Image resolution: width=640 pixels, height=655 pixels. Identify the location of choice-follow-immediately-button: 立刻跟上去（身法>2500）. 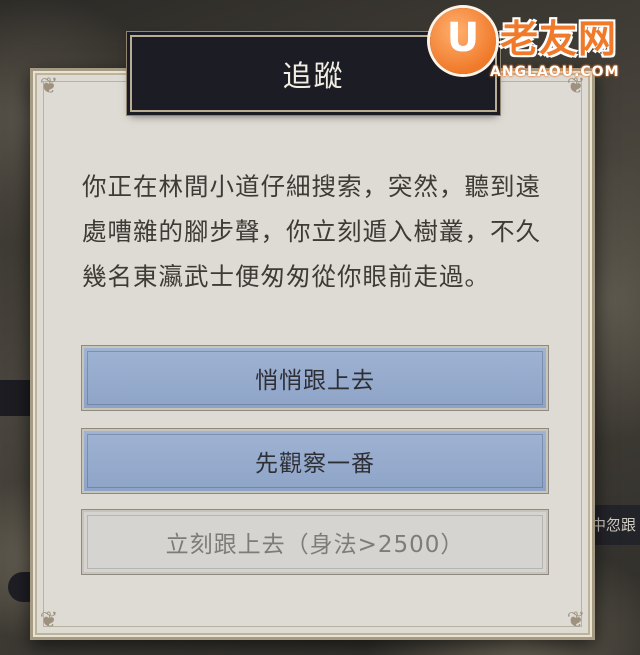
(315, 542).